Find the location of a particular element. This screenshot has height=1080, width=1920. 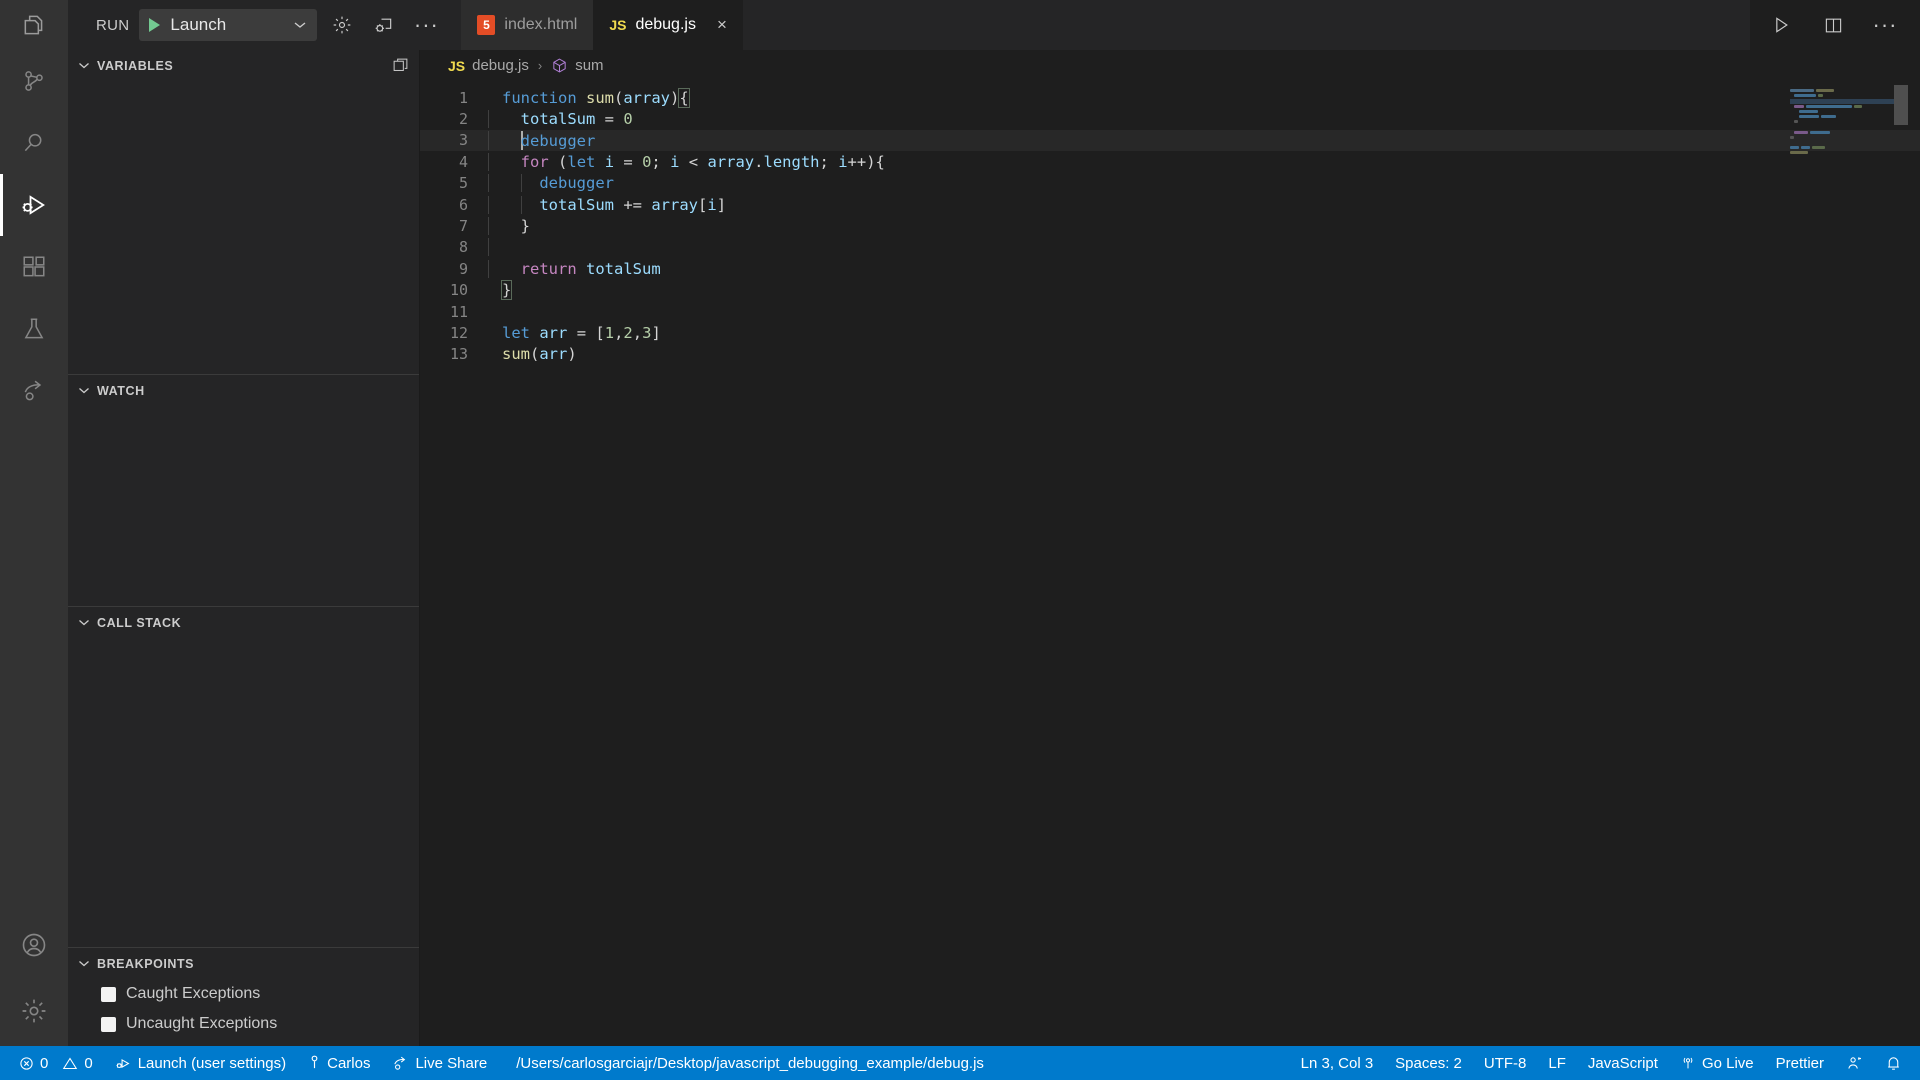

files-icon is located at coordinates (34, 25).